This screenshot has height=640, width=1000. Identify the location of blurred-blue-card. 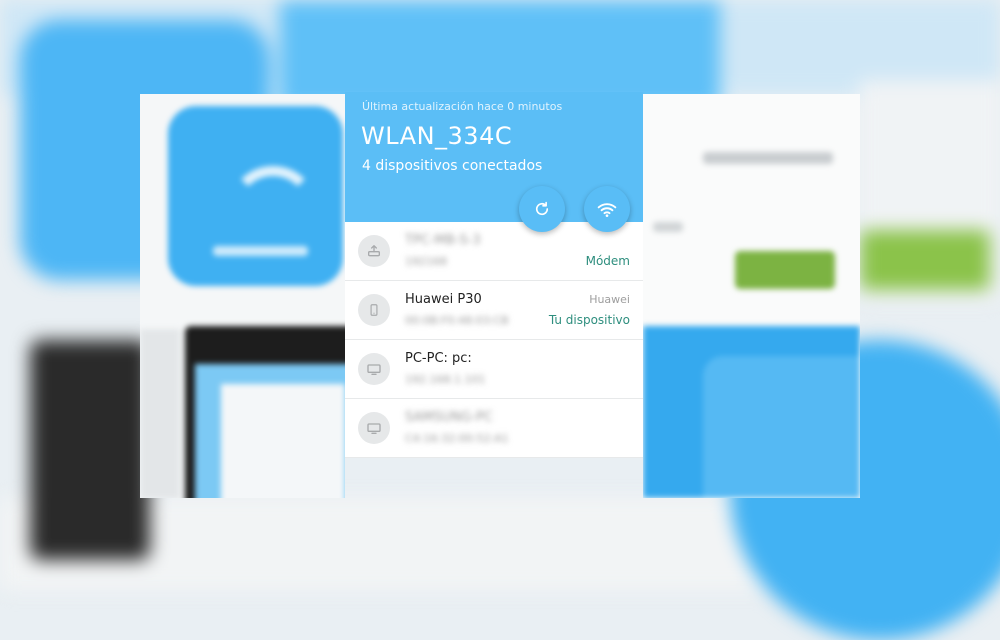
(781, 427).